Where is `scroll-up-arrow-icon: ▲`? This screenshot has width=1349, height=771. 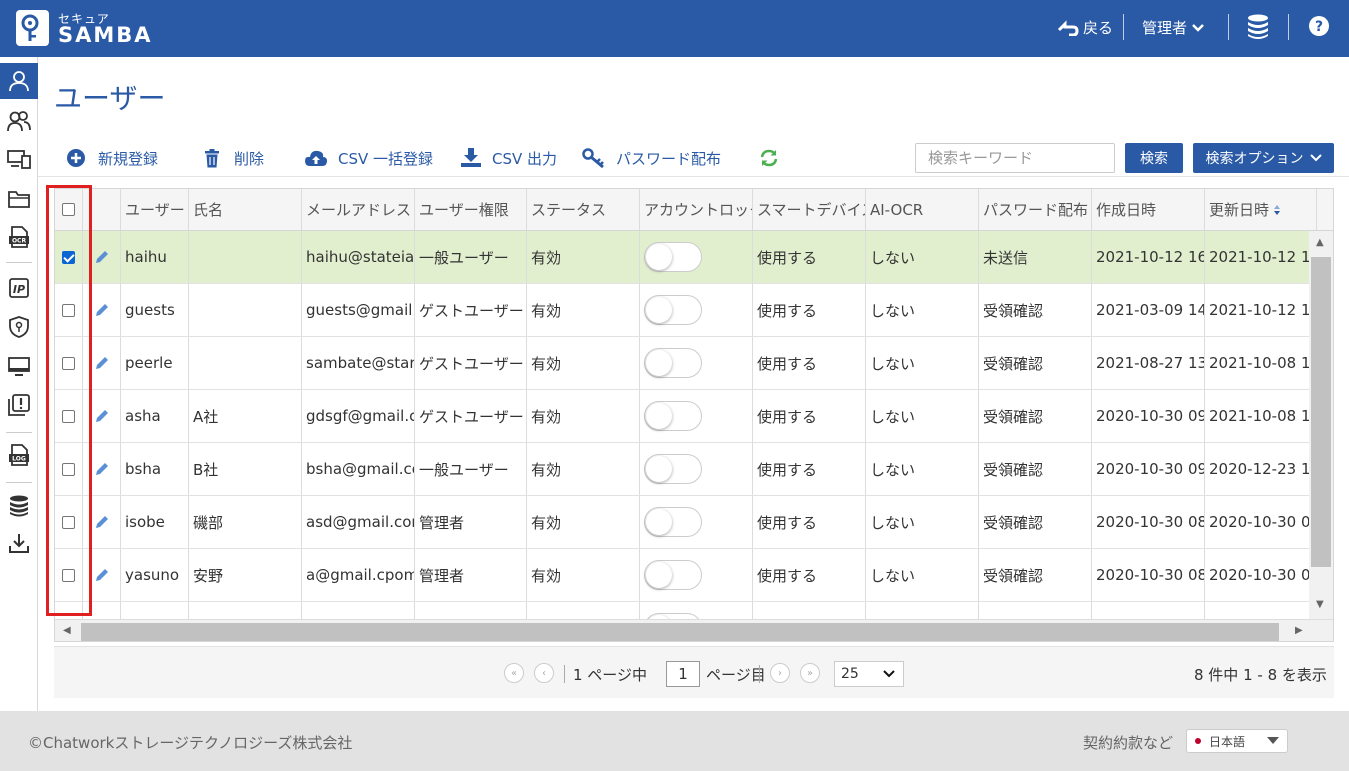
scroll-up-arrow-icon: ▲ is located at coordinates (1320, 242).